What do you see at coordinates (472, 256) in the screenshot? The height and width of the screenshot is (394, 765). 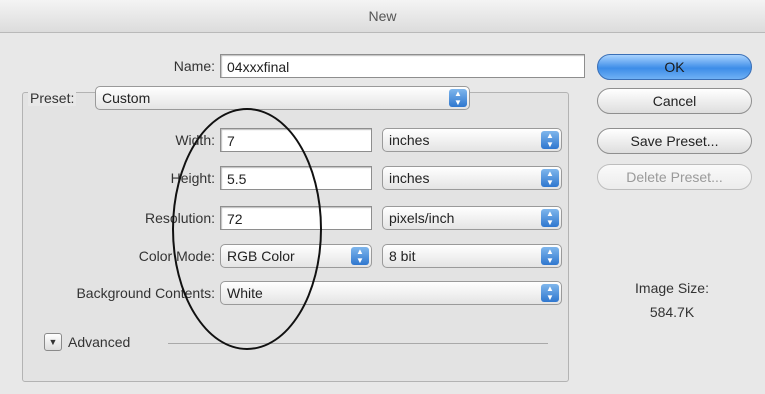 I see `bit-depth-select: 8 bit ▲ ▼` at bounding box center [472, 256].